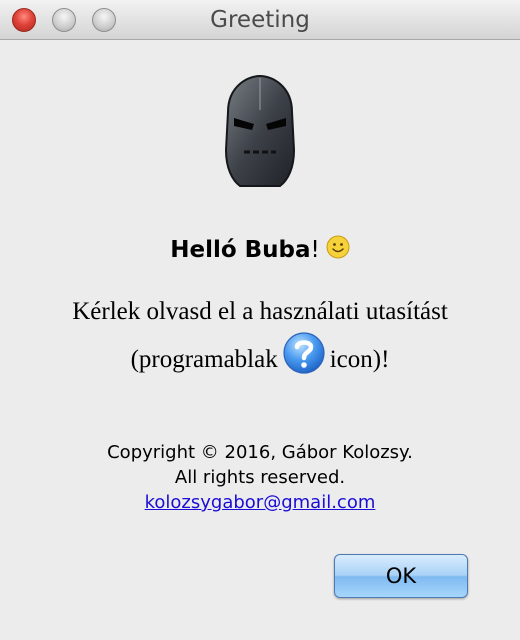 The height and width of the screenshot is (640, 520). I want to click on greeting-name: Buba, so click(277, 250).